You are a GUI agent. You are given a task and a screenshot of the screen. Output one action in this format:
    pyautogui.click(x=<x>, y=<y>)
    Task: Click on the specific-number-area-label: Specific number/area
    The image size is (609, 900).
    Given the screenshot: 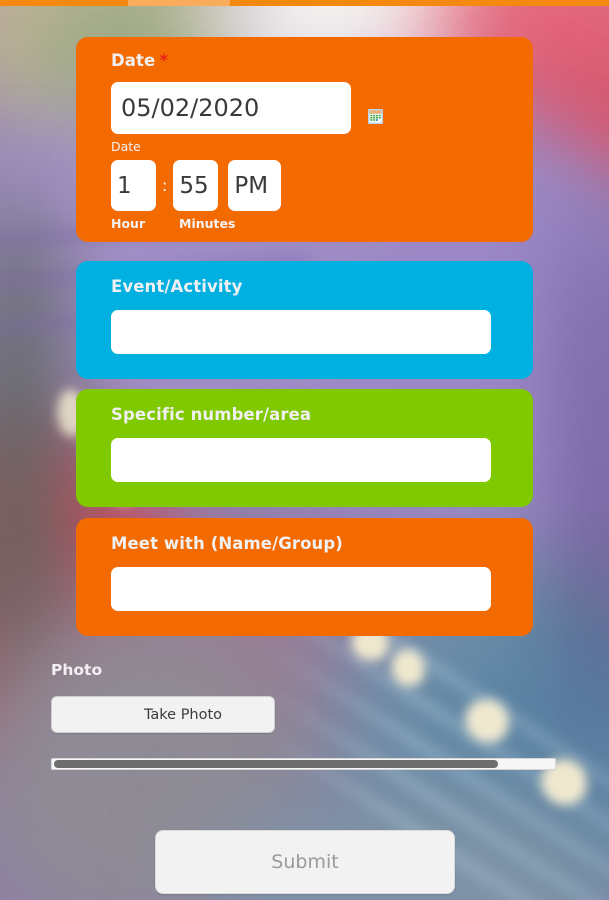 What is the action you would take?
    pyautogui.click(x=211, y=414)
    